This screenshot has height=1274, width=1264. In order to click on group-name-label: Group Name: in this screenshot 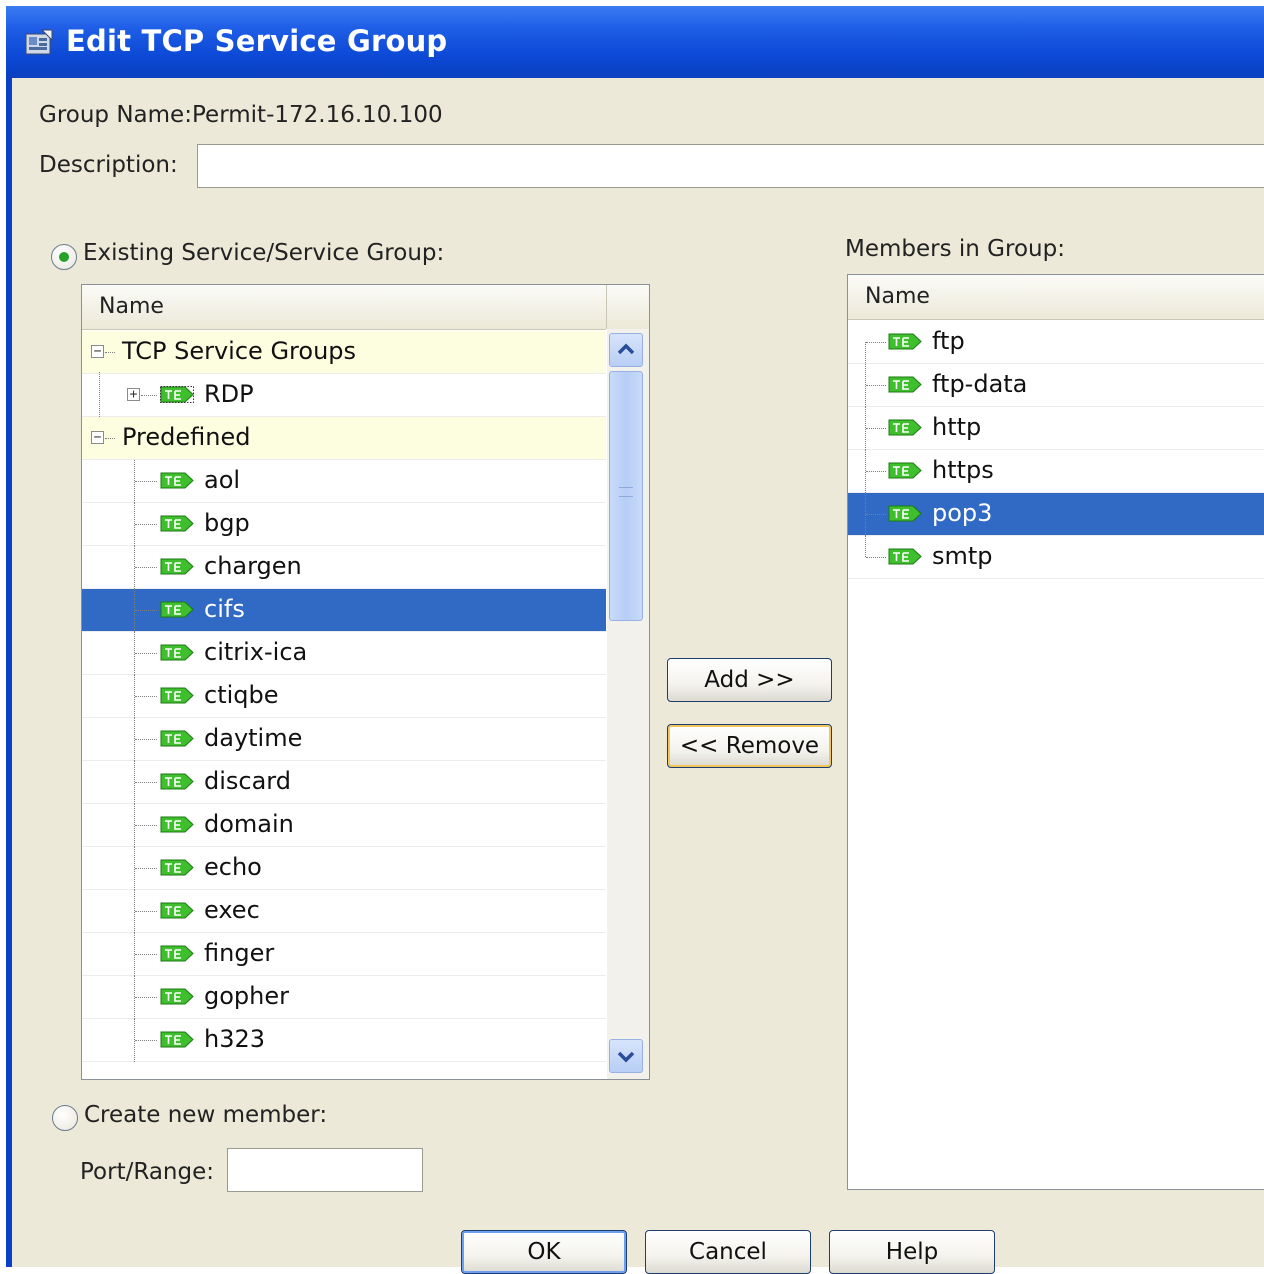, I will do `click(115, 115)`.